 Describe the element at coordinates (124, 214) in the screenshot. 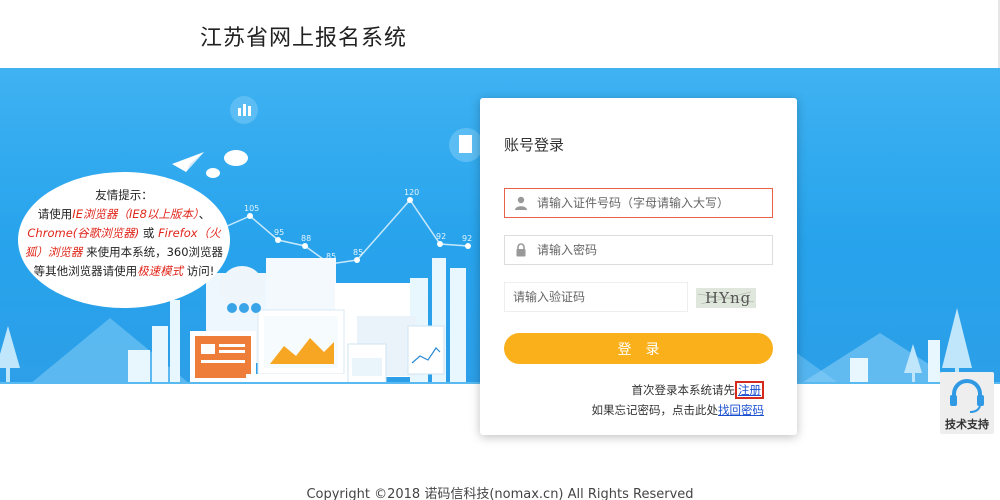

I see `notice-line: 请使用IE浏览器（IE8以上版本）、` at that location.